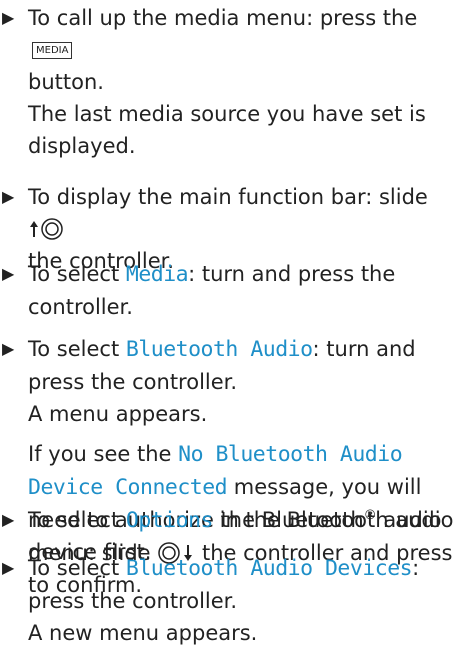 This screenshot has height=653, width=463. Describe the element at coordinates (223, 18) in the screenshot. I see `step-text: To call up the media menu: press the` at that location.